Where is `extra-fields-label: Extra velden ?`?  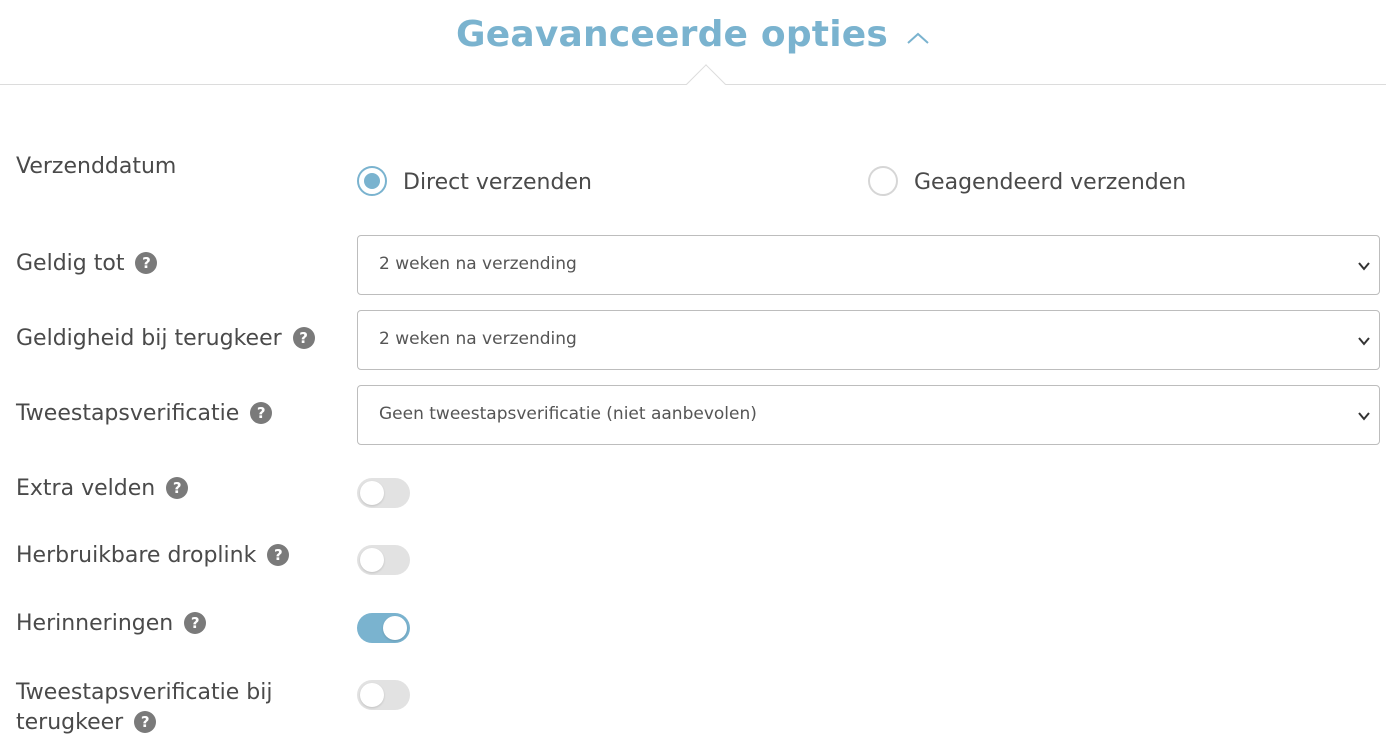
extra-fields-label: Extra velden ? is located at coordinates (102, 488).